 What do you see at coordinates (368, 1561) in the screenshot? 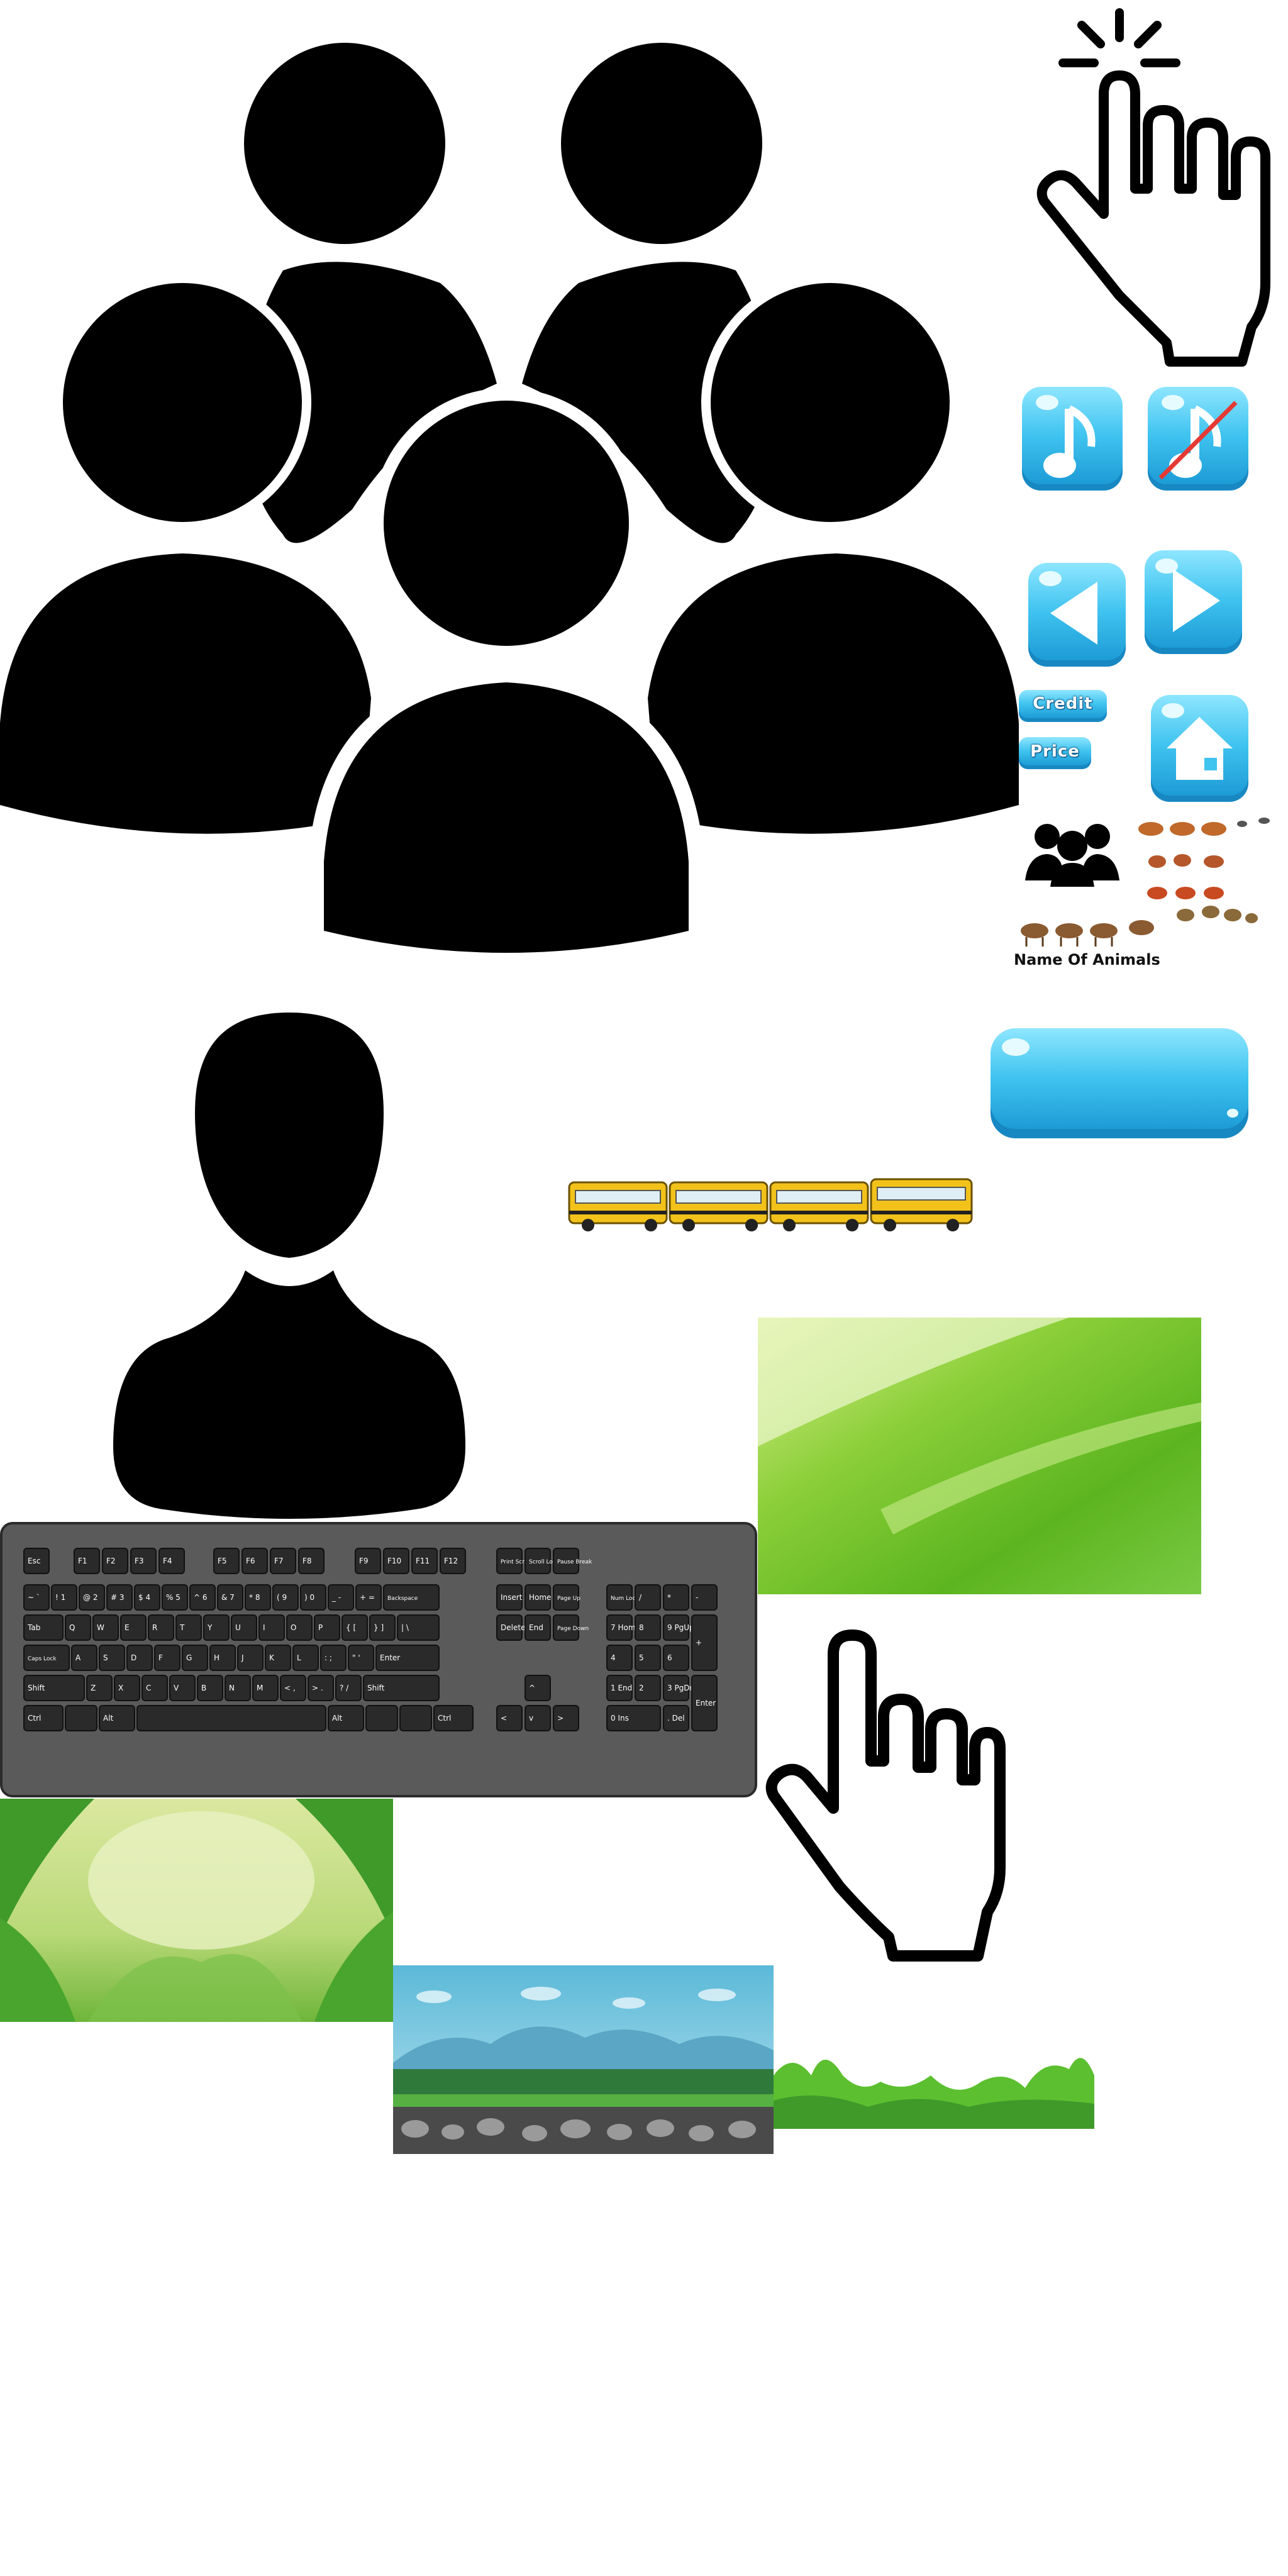
I see `keyboard-key-function-row: F9` at bounding box center [368, 1561].